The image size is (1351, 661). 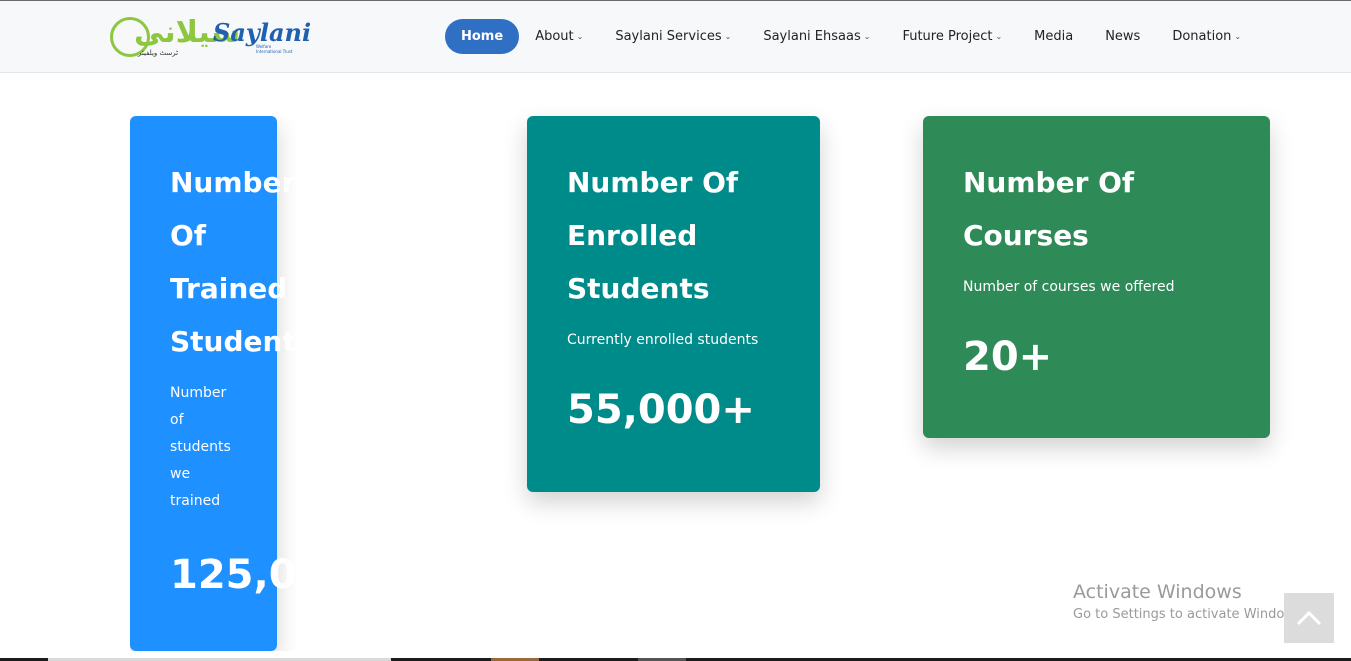 I want to click on nav-donation-label: Donation, so click(x=1202, y=36).